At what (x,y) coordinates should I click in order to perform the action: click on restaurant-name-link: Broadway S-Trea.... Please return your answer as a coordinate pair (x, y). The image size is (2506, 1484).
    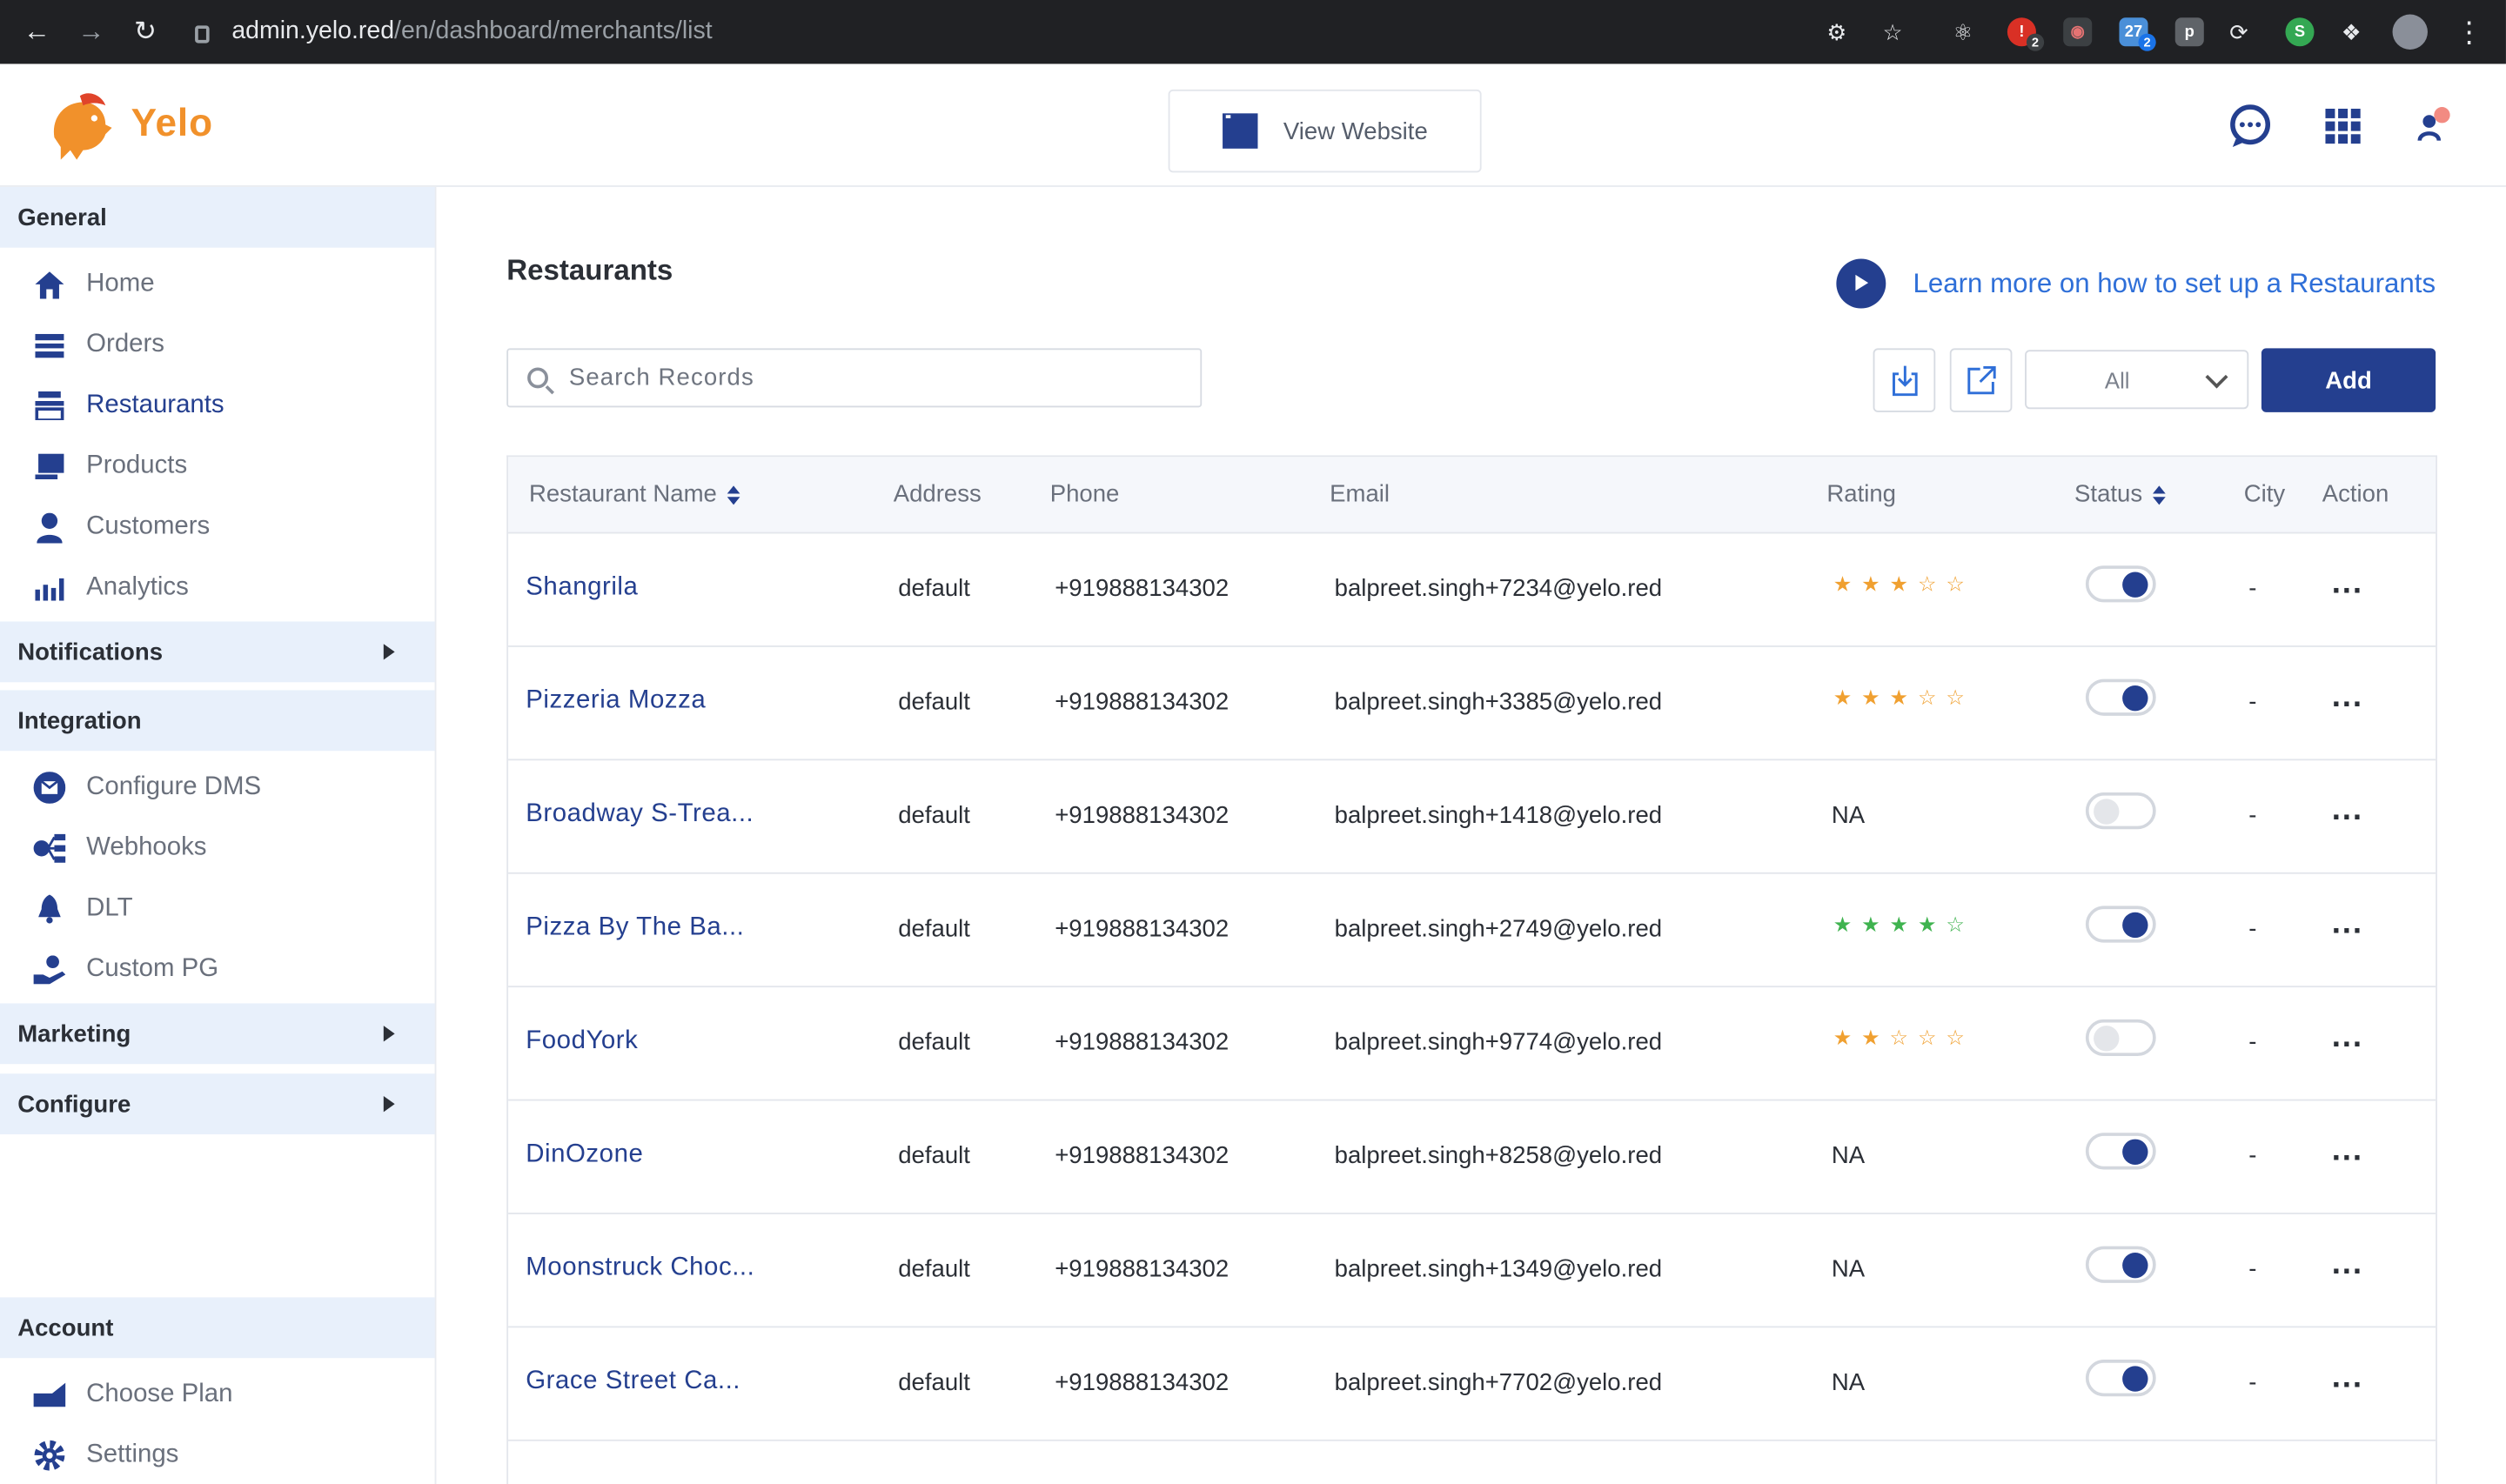
    Looking at the image, I should click on (640, 814).